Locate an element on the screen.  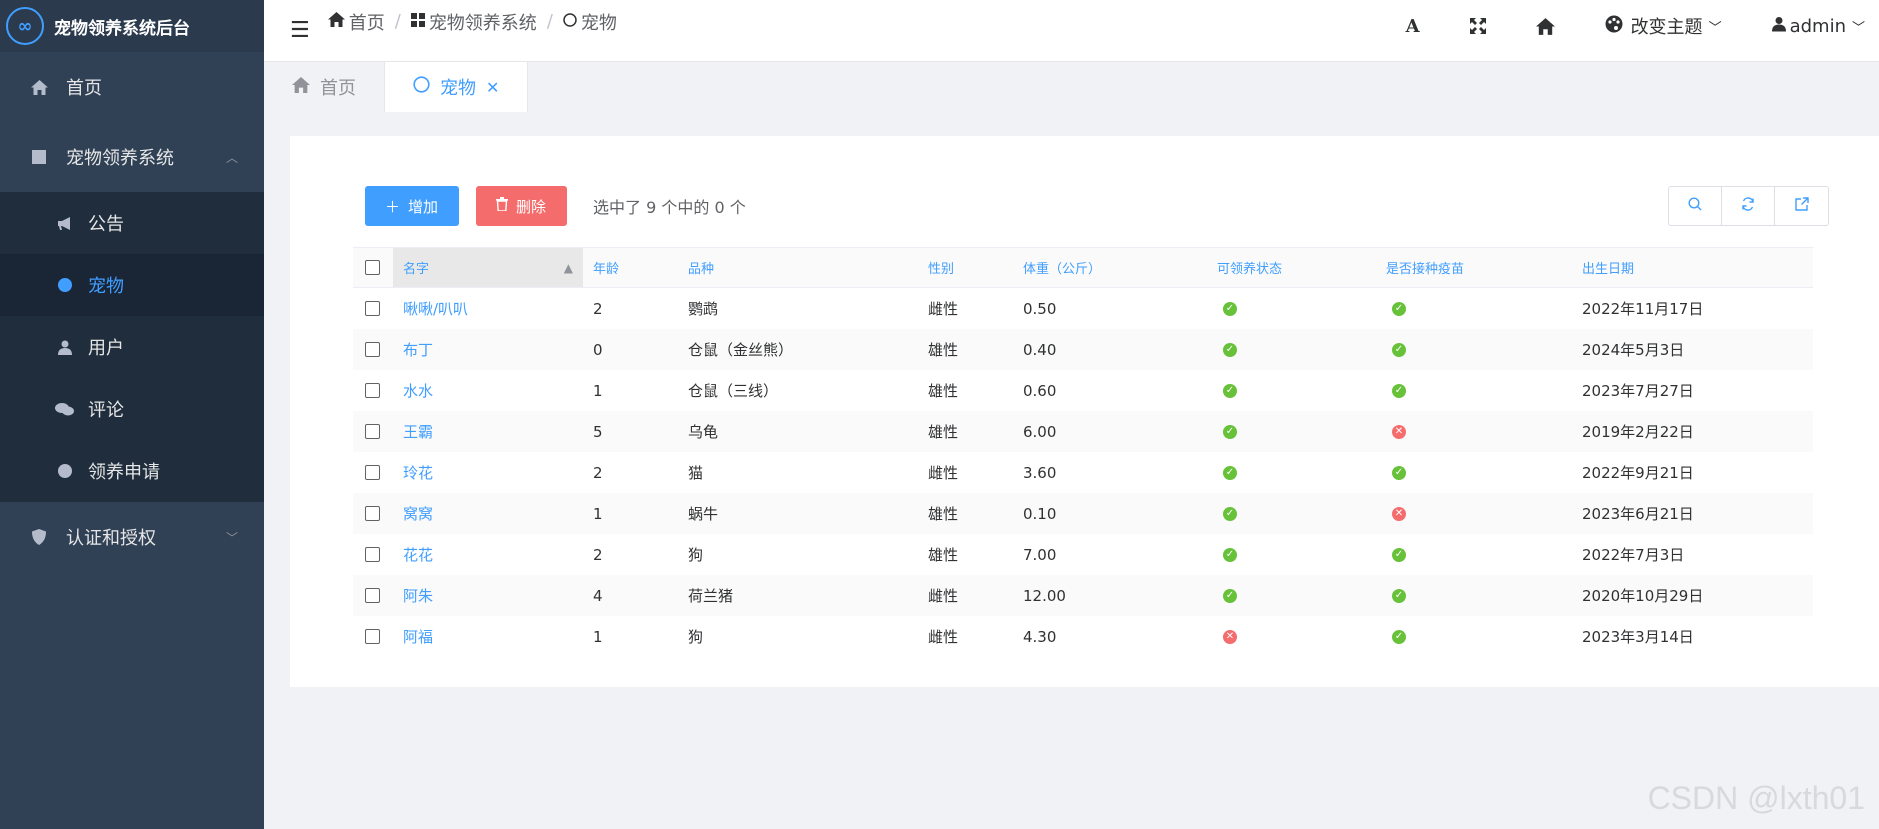
palette-icon is located at coordinates (1614, 26).